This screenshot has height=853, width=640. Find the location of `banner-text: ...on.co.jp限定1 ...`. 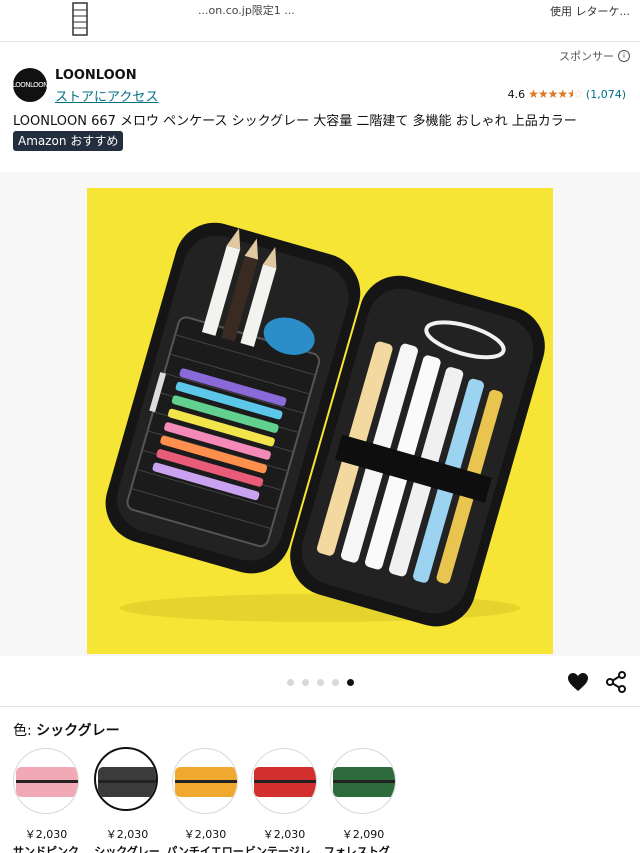

banner-text: ...on.co.jp限定1 ... is located at coordinates (246, 10).